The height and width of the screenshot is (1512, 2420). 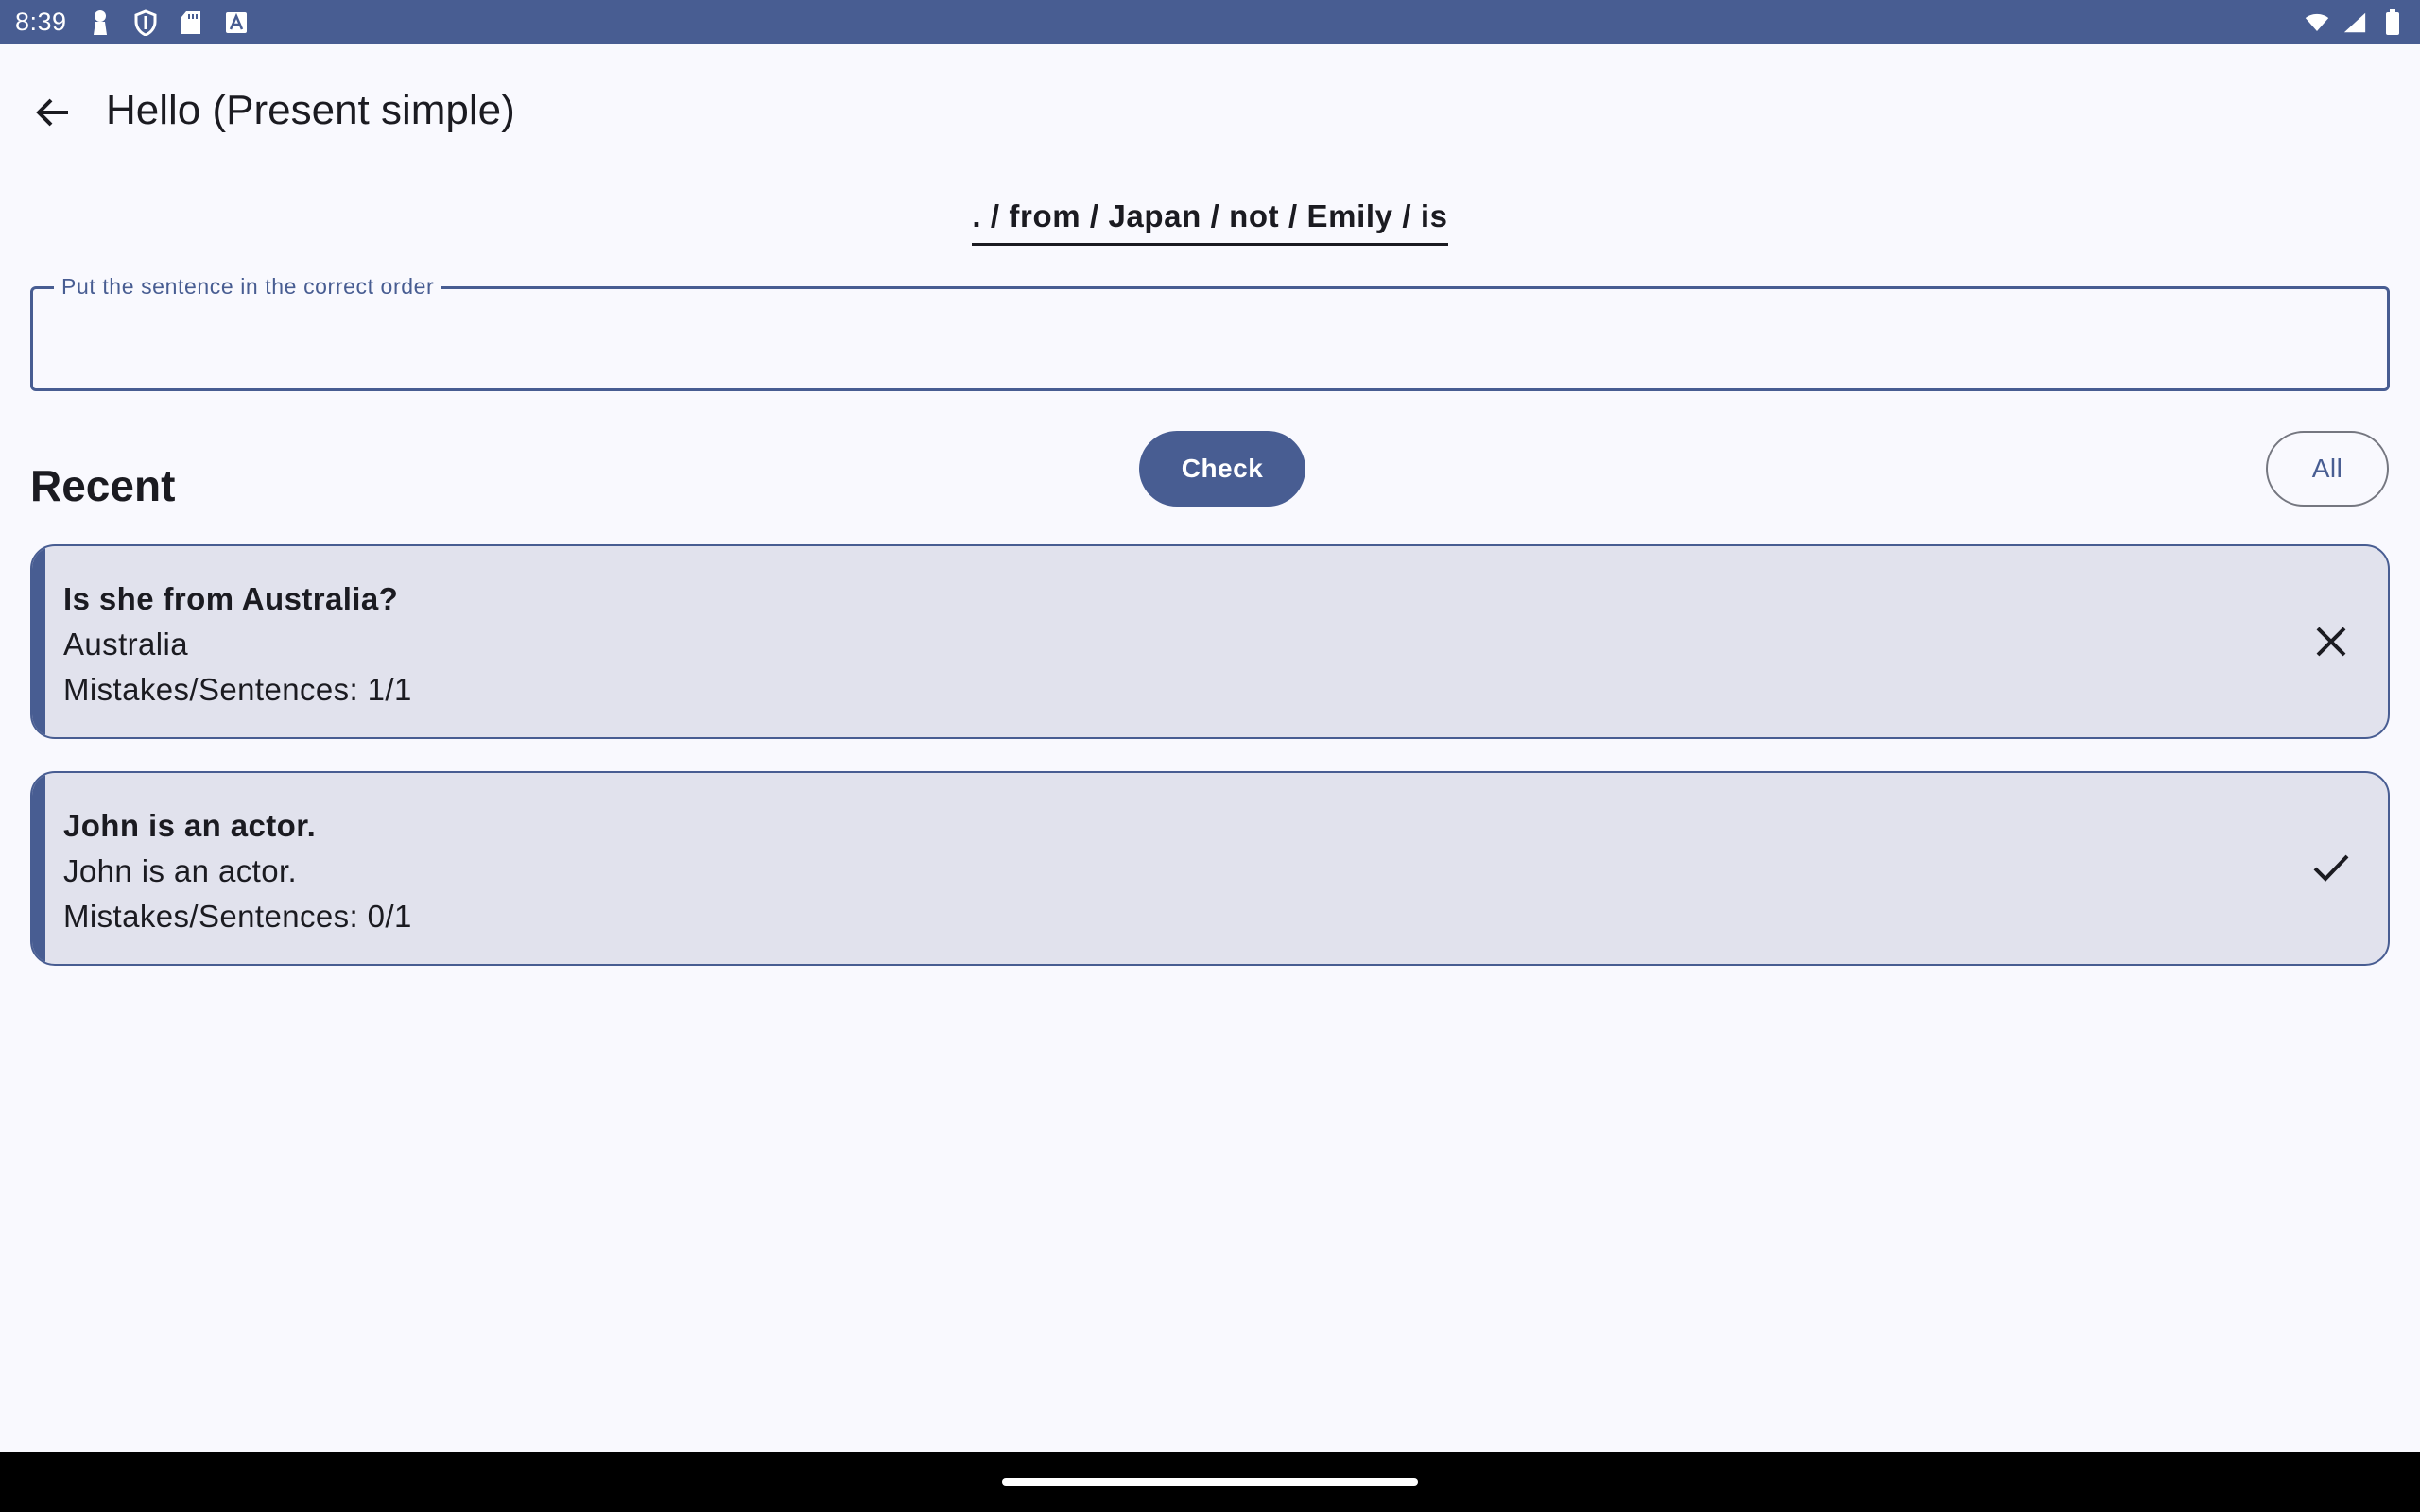 I want to click on answer-input, so click(x=1211, y=339).